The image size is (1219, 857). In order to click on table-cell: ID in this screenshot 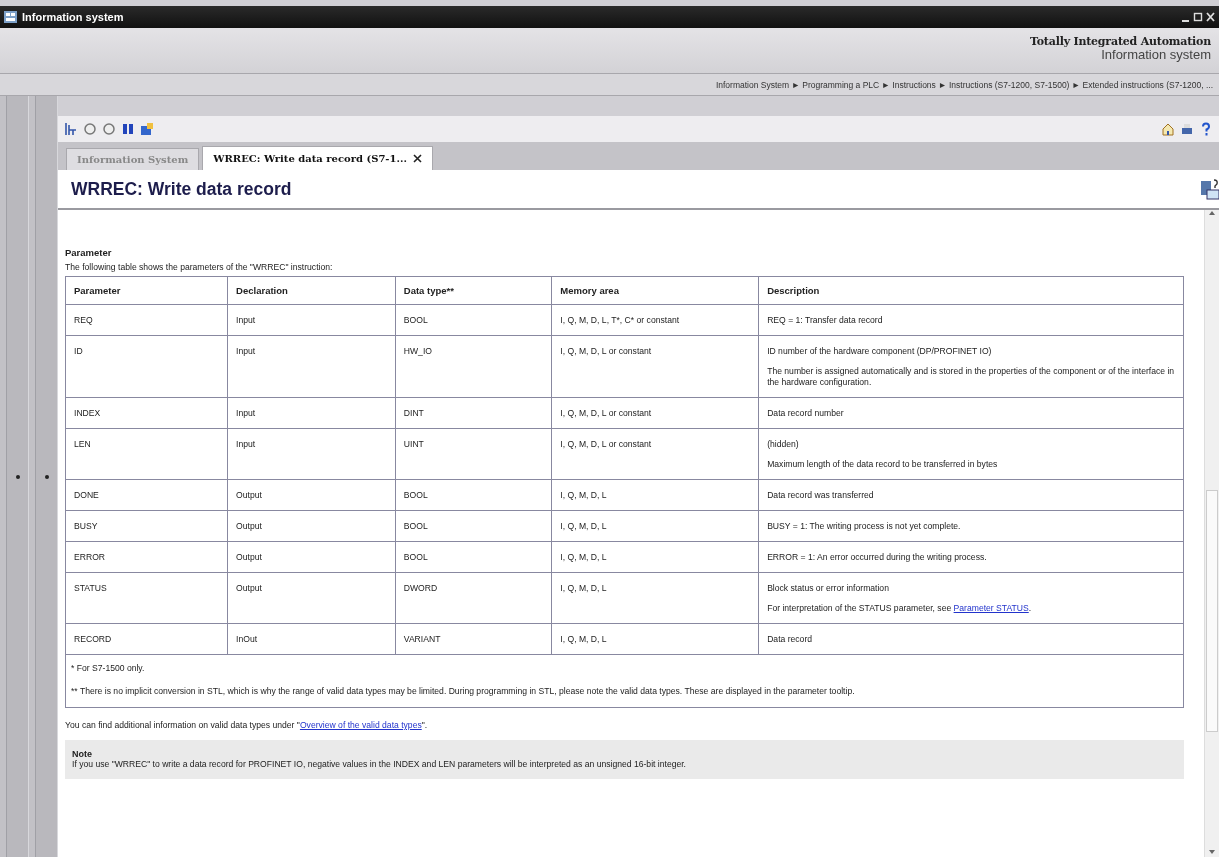, I will do `click(146, 366)`.